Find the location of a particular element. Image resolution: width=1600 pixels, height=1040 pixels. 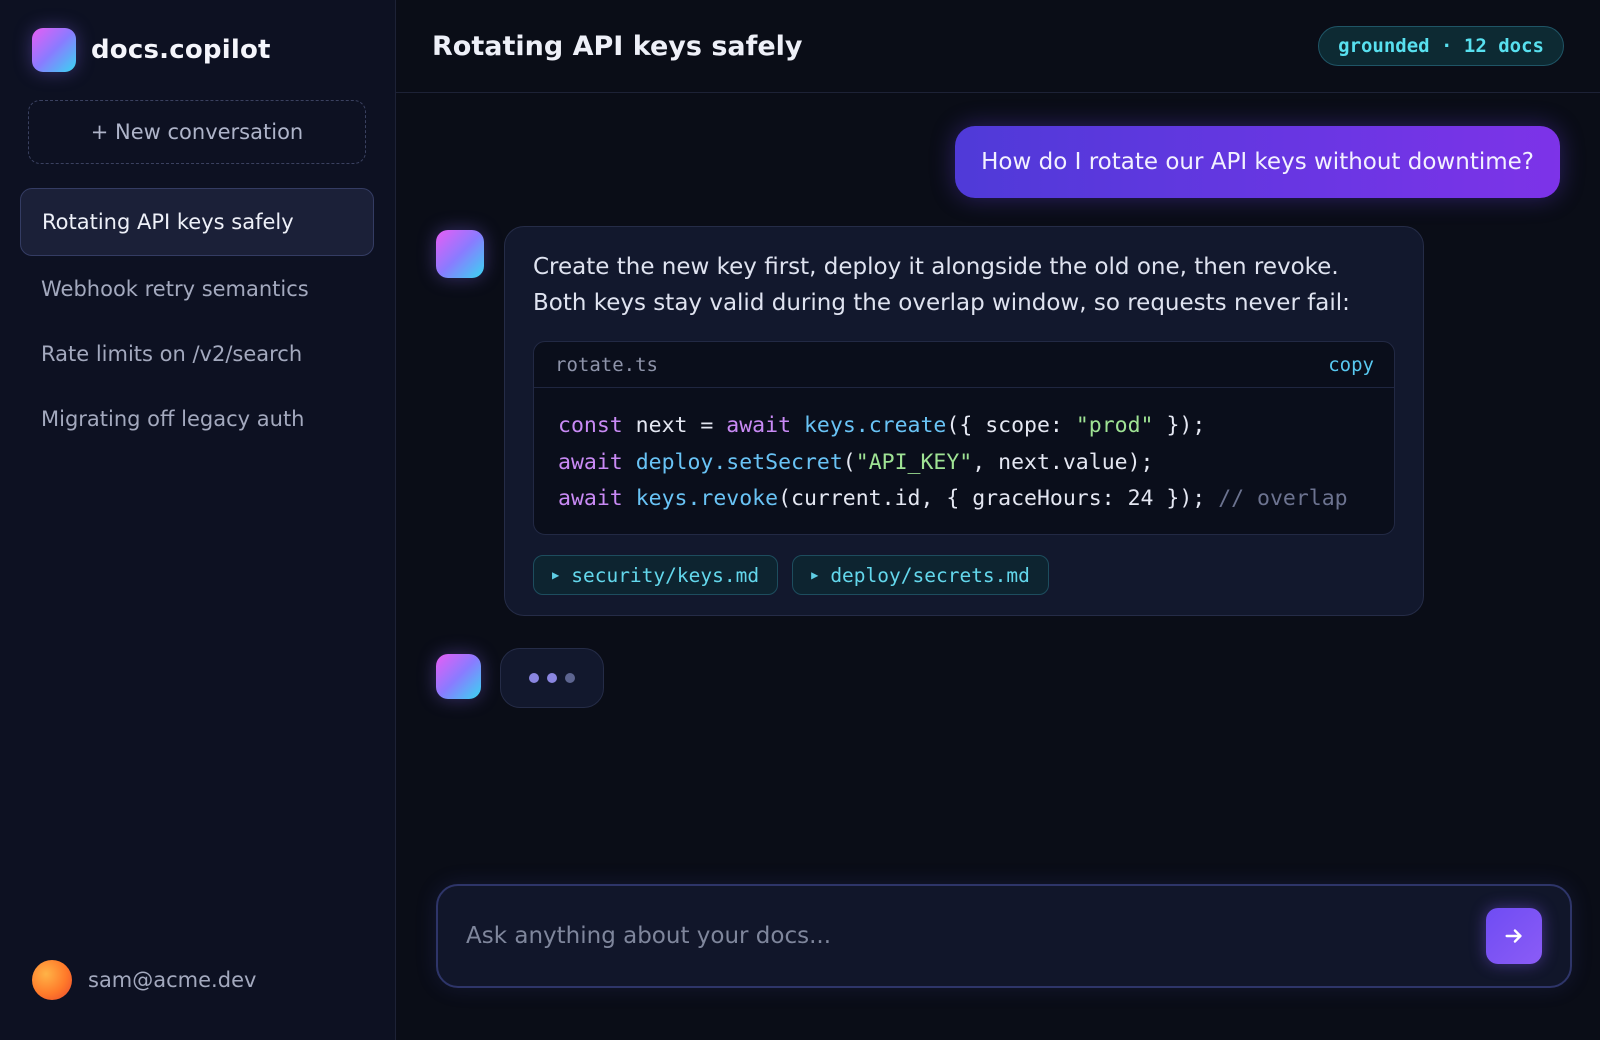

logo-icon is located at coordinates (54, 50).